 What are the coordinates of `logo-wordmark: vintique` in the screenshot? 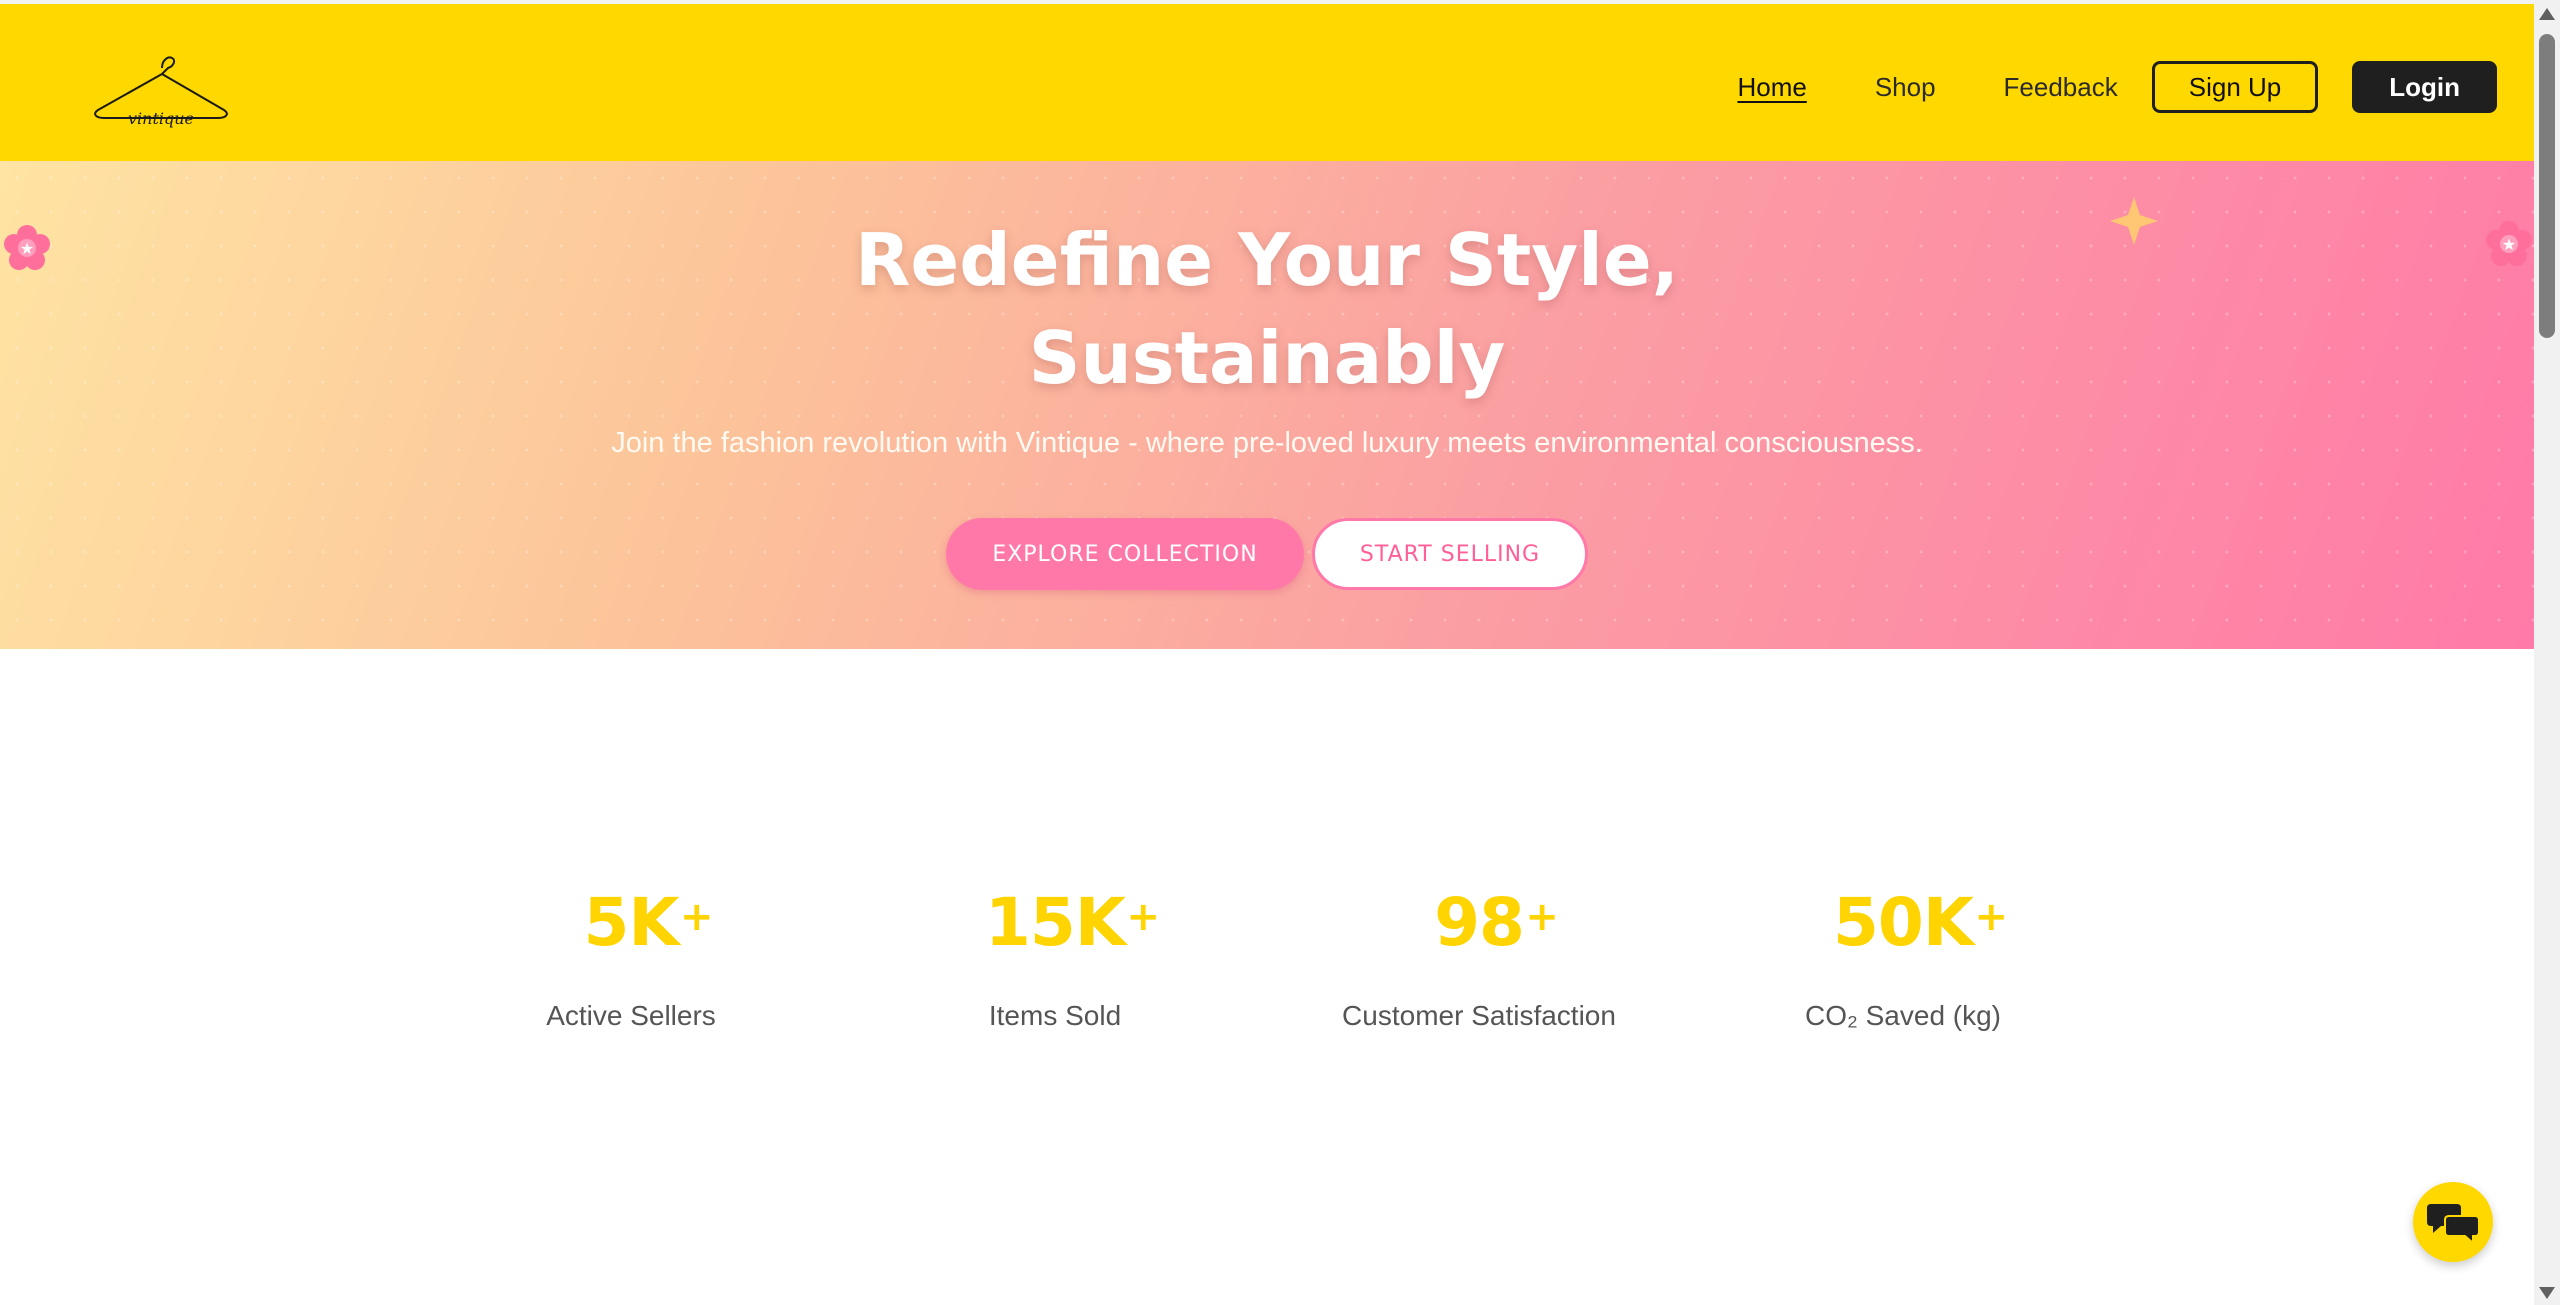 It's located at (161, 118).